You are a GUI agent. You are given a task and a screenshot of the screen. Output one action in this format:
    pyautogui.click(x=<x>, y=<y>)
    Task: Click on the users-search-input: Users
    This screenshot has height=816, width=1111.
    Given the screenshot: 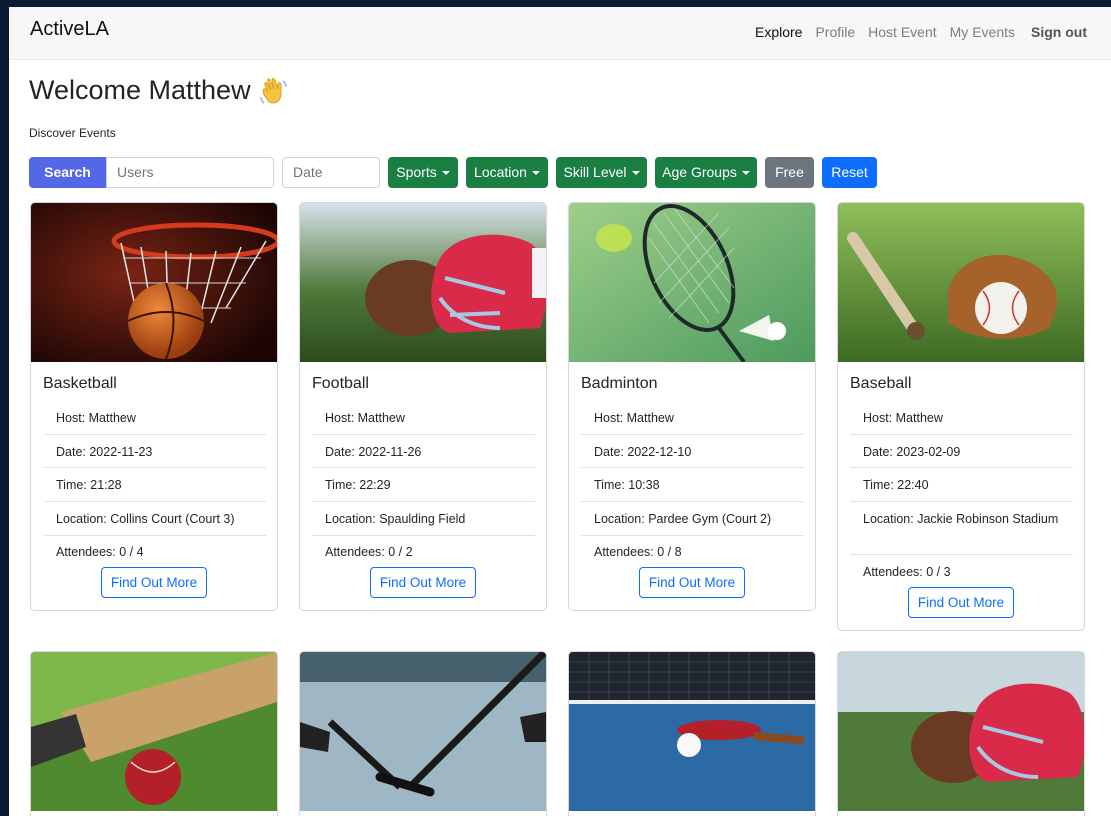 What is the action you would take?
    pyautogui.click(x=190, y=172)
    